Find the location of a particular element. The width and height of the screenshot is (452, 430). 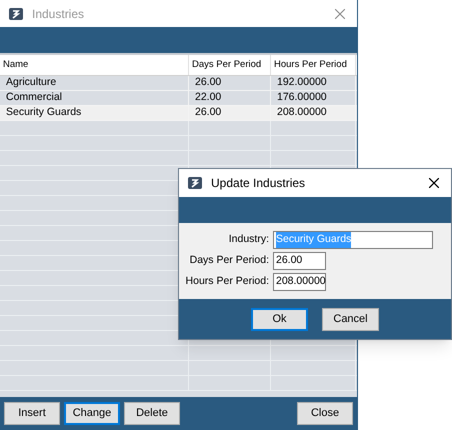

column-header: Days Per Period is located at coordinates (230, 65).